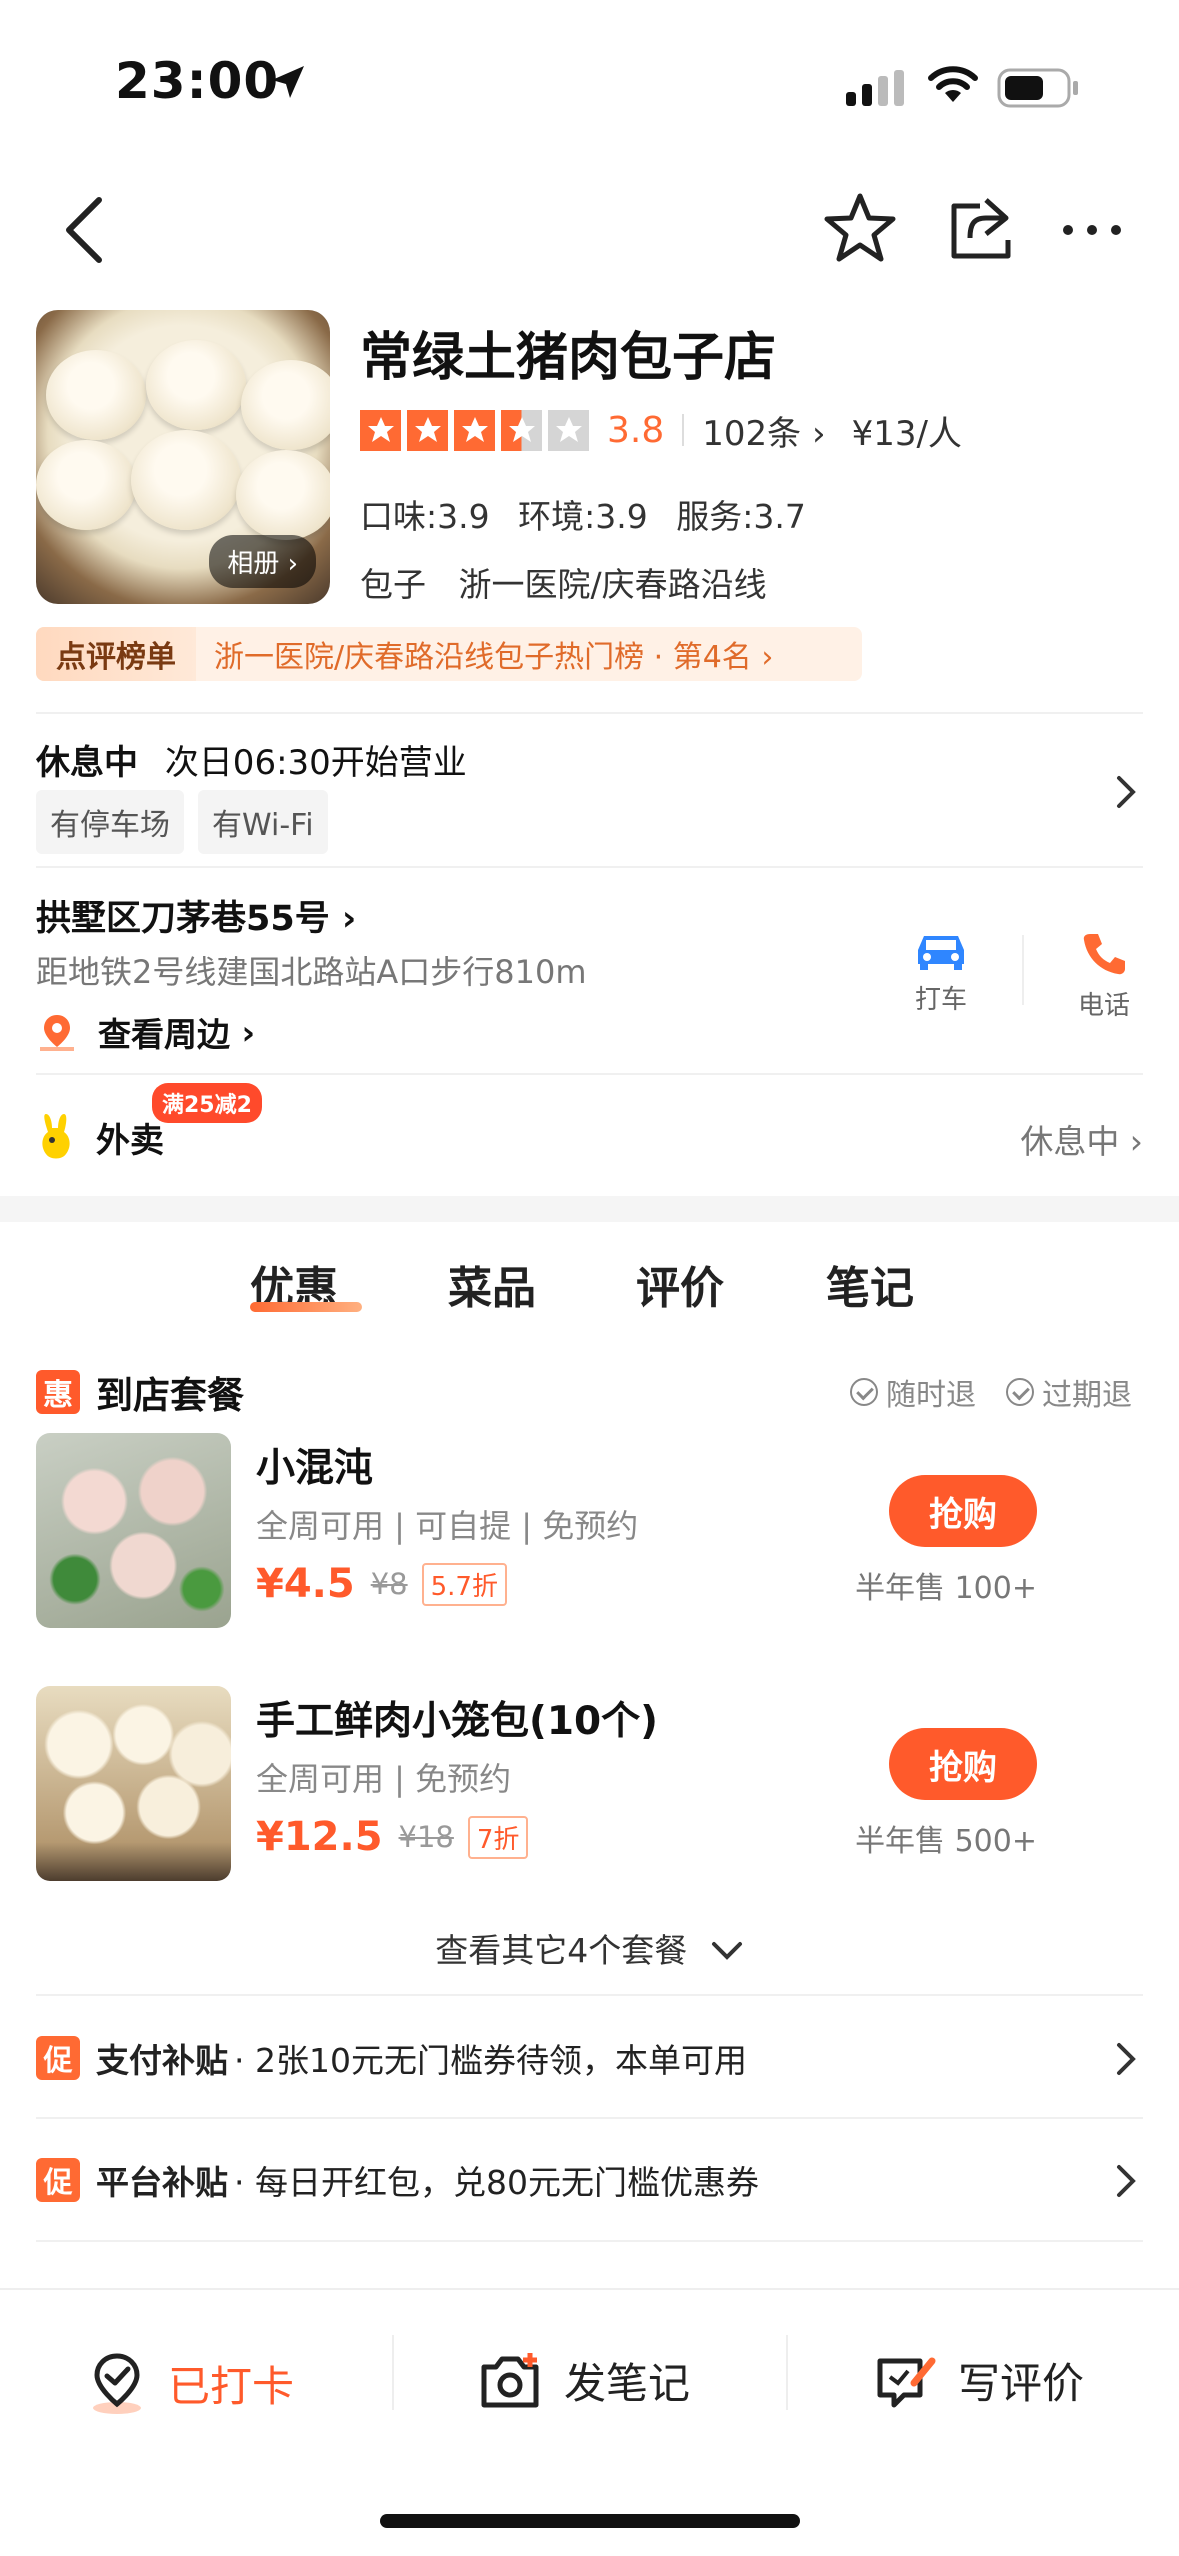 The image size is (1179, 2556). I want to click on back-chevron-icon, so click(85, 230).